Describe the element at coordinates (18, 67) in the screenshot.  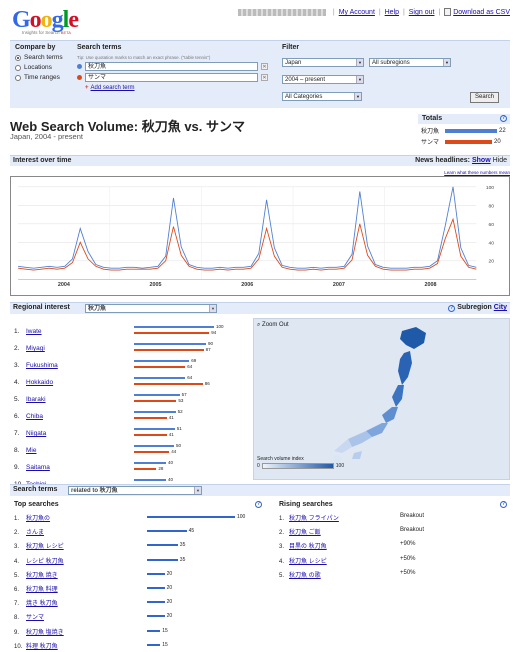
I see `radio-locations` at that location.